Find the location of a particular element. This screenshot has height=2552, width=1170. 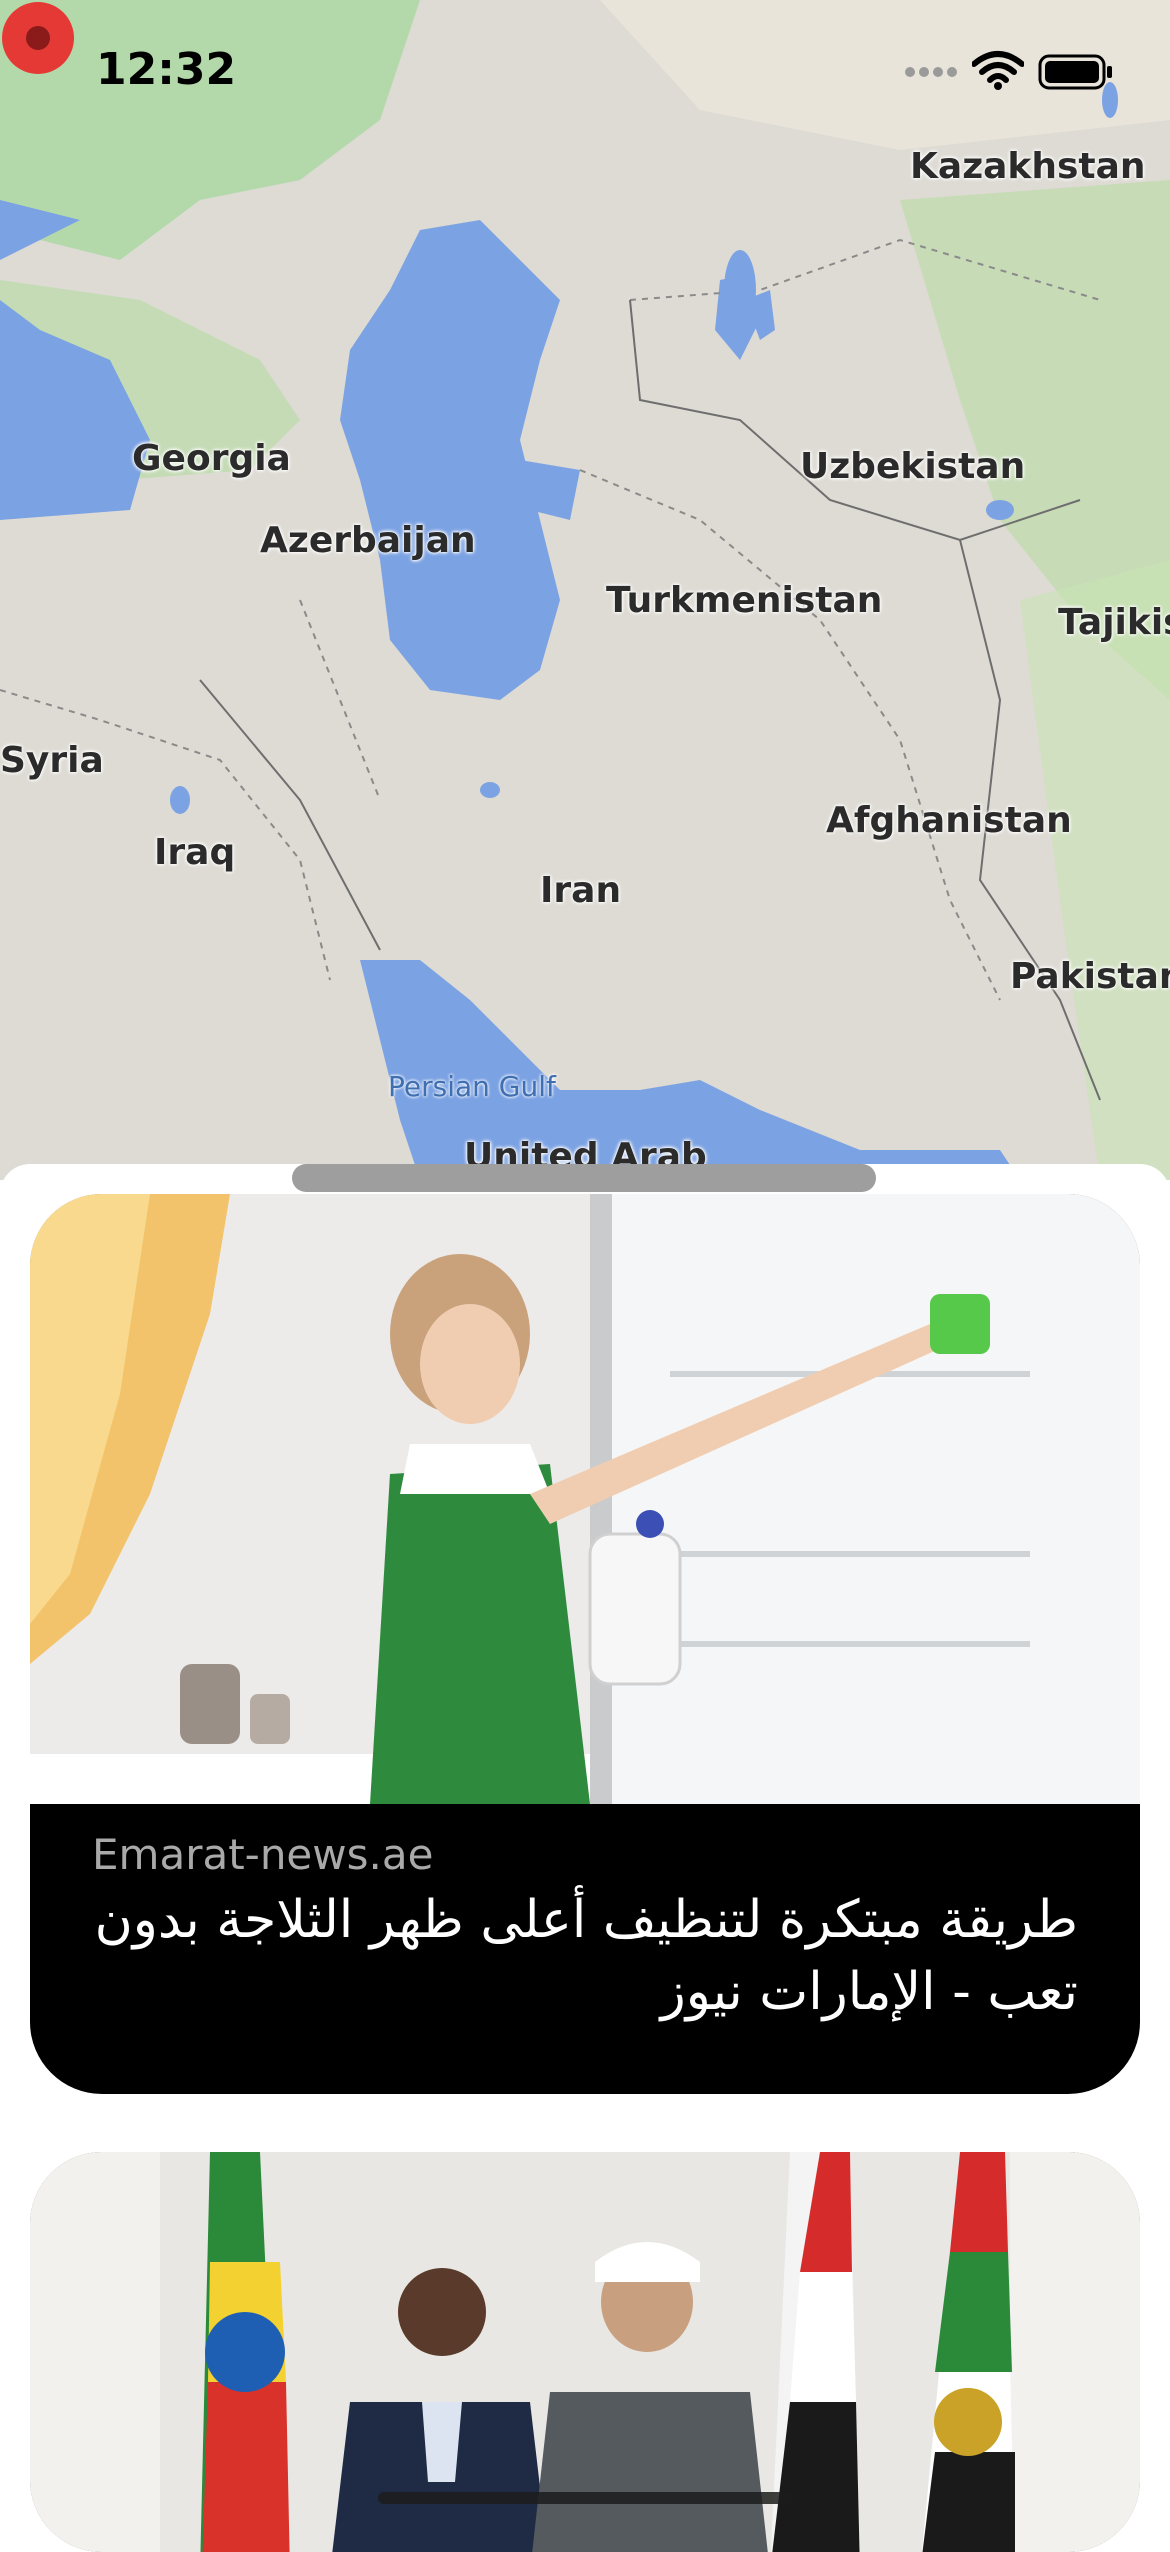

status-time: 12:32 is located at coordinates (166, 69).